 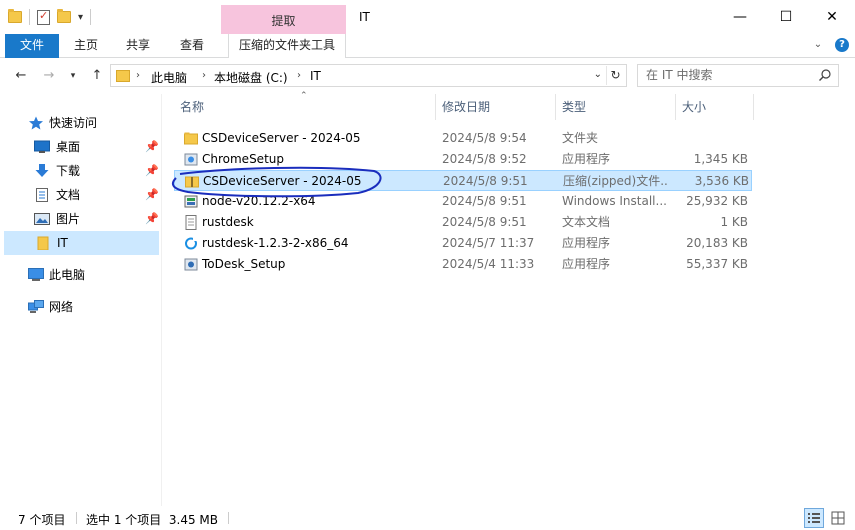 I want to click on tab-file: 文件, so click(x=32, y=46).